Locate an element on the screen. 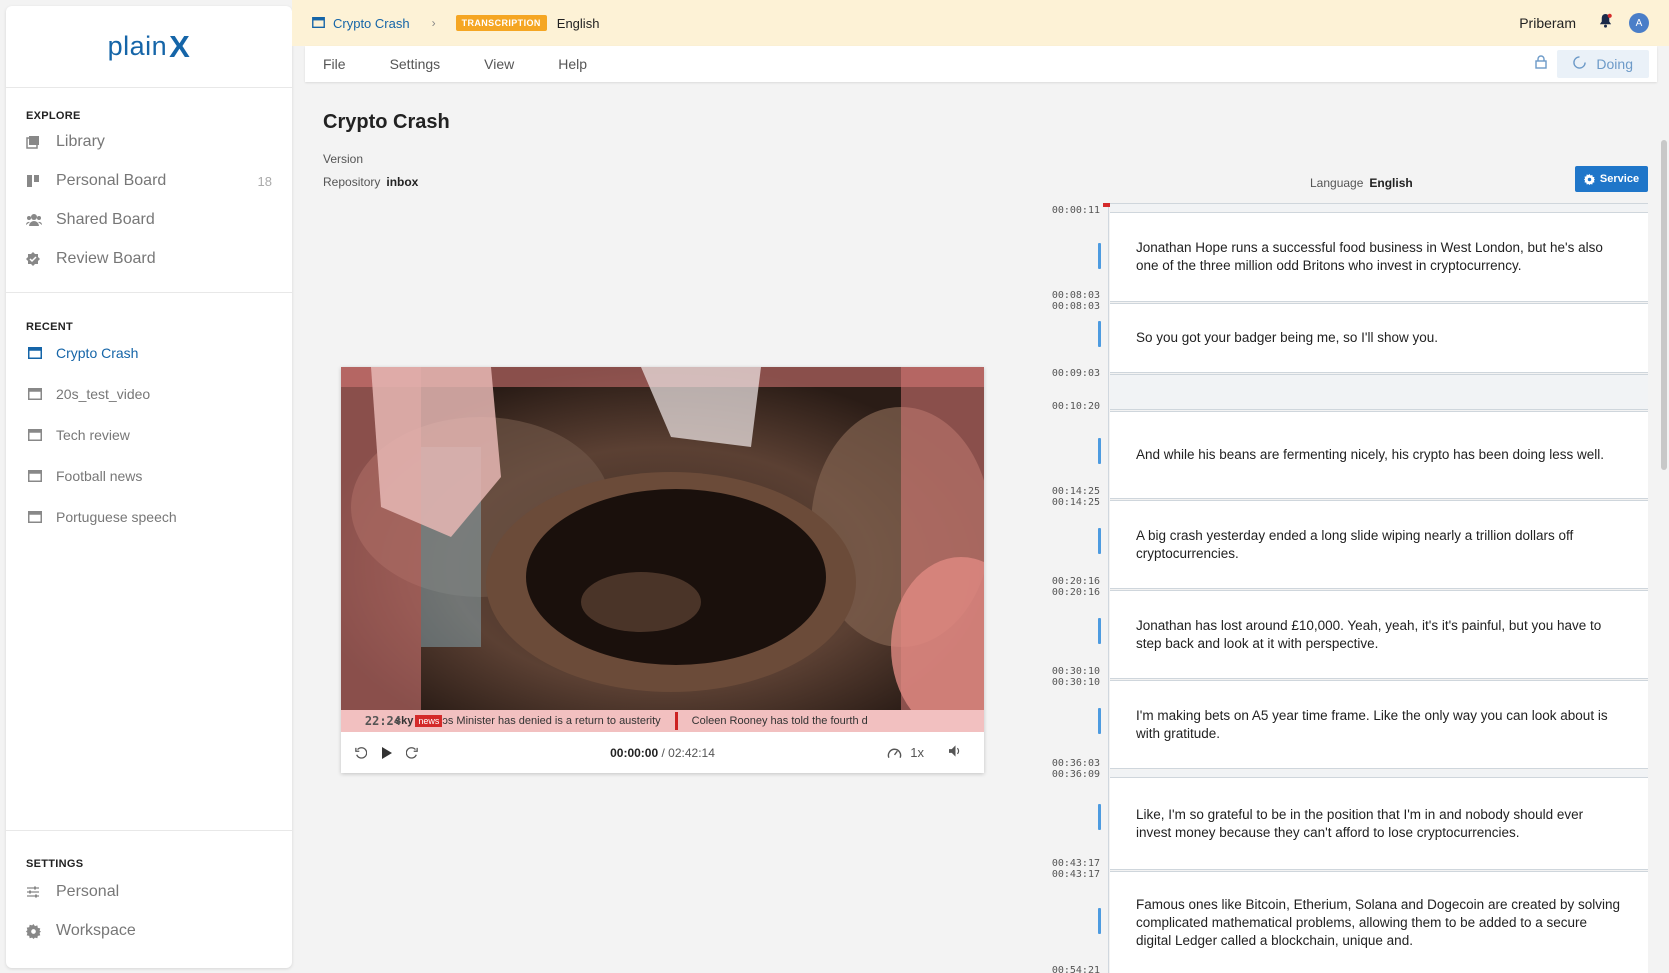  sidebar-item-shared-board: Shared Board is located at coordinates (149, 220).